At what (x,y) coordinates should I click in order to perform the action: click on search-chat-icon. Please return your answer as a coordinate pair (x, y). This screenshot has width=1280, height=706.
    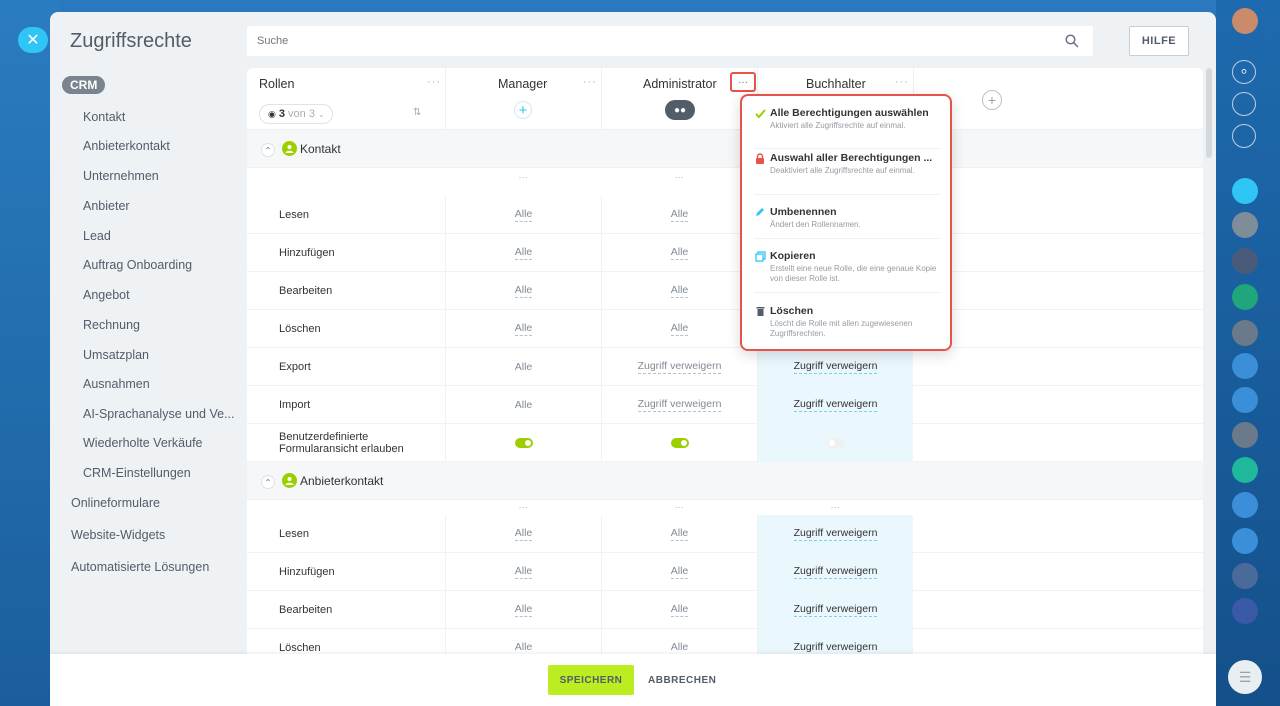
    Looking at the image, I should click on (1244, 136).